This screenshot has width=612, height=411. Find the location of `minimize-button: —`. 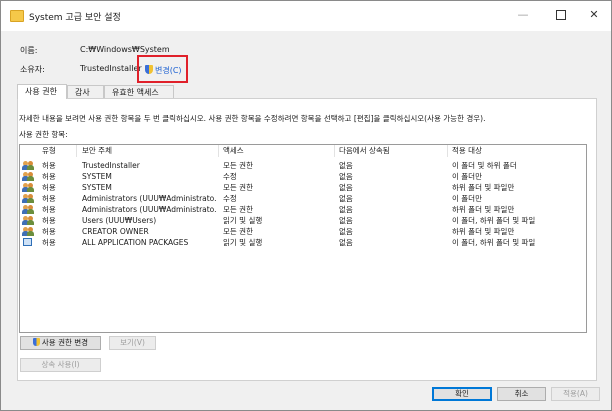

minimize-button: — is located at coordinates (523, 15).